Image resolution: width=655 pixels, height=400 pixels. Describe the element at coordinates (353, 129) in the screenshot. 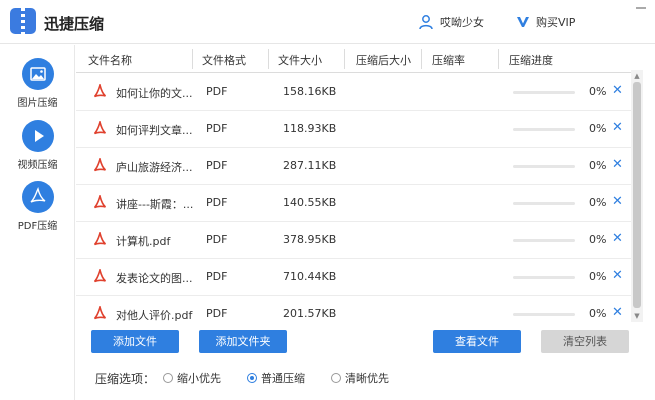

I see `table-row: 如何评判文章... PDF 118.93KB 0% ✕` at that location.